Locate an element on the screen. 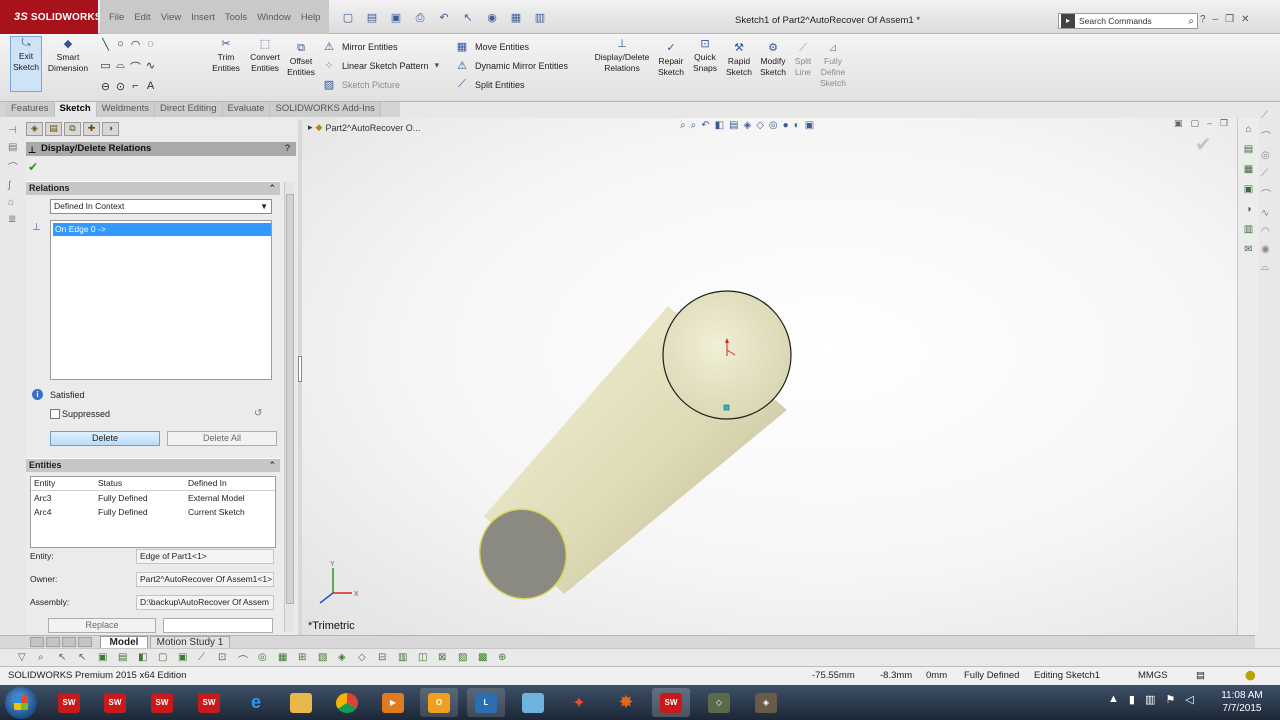 This screenshot has width=1280, height=720. replace-field is located at coordinates (218, 625).